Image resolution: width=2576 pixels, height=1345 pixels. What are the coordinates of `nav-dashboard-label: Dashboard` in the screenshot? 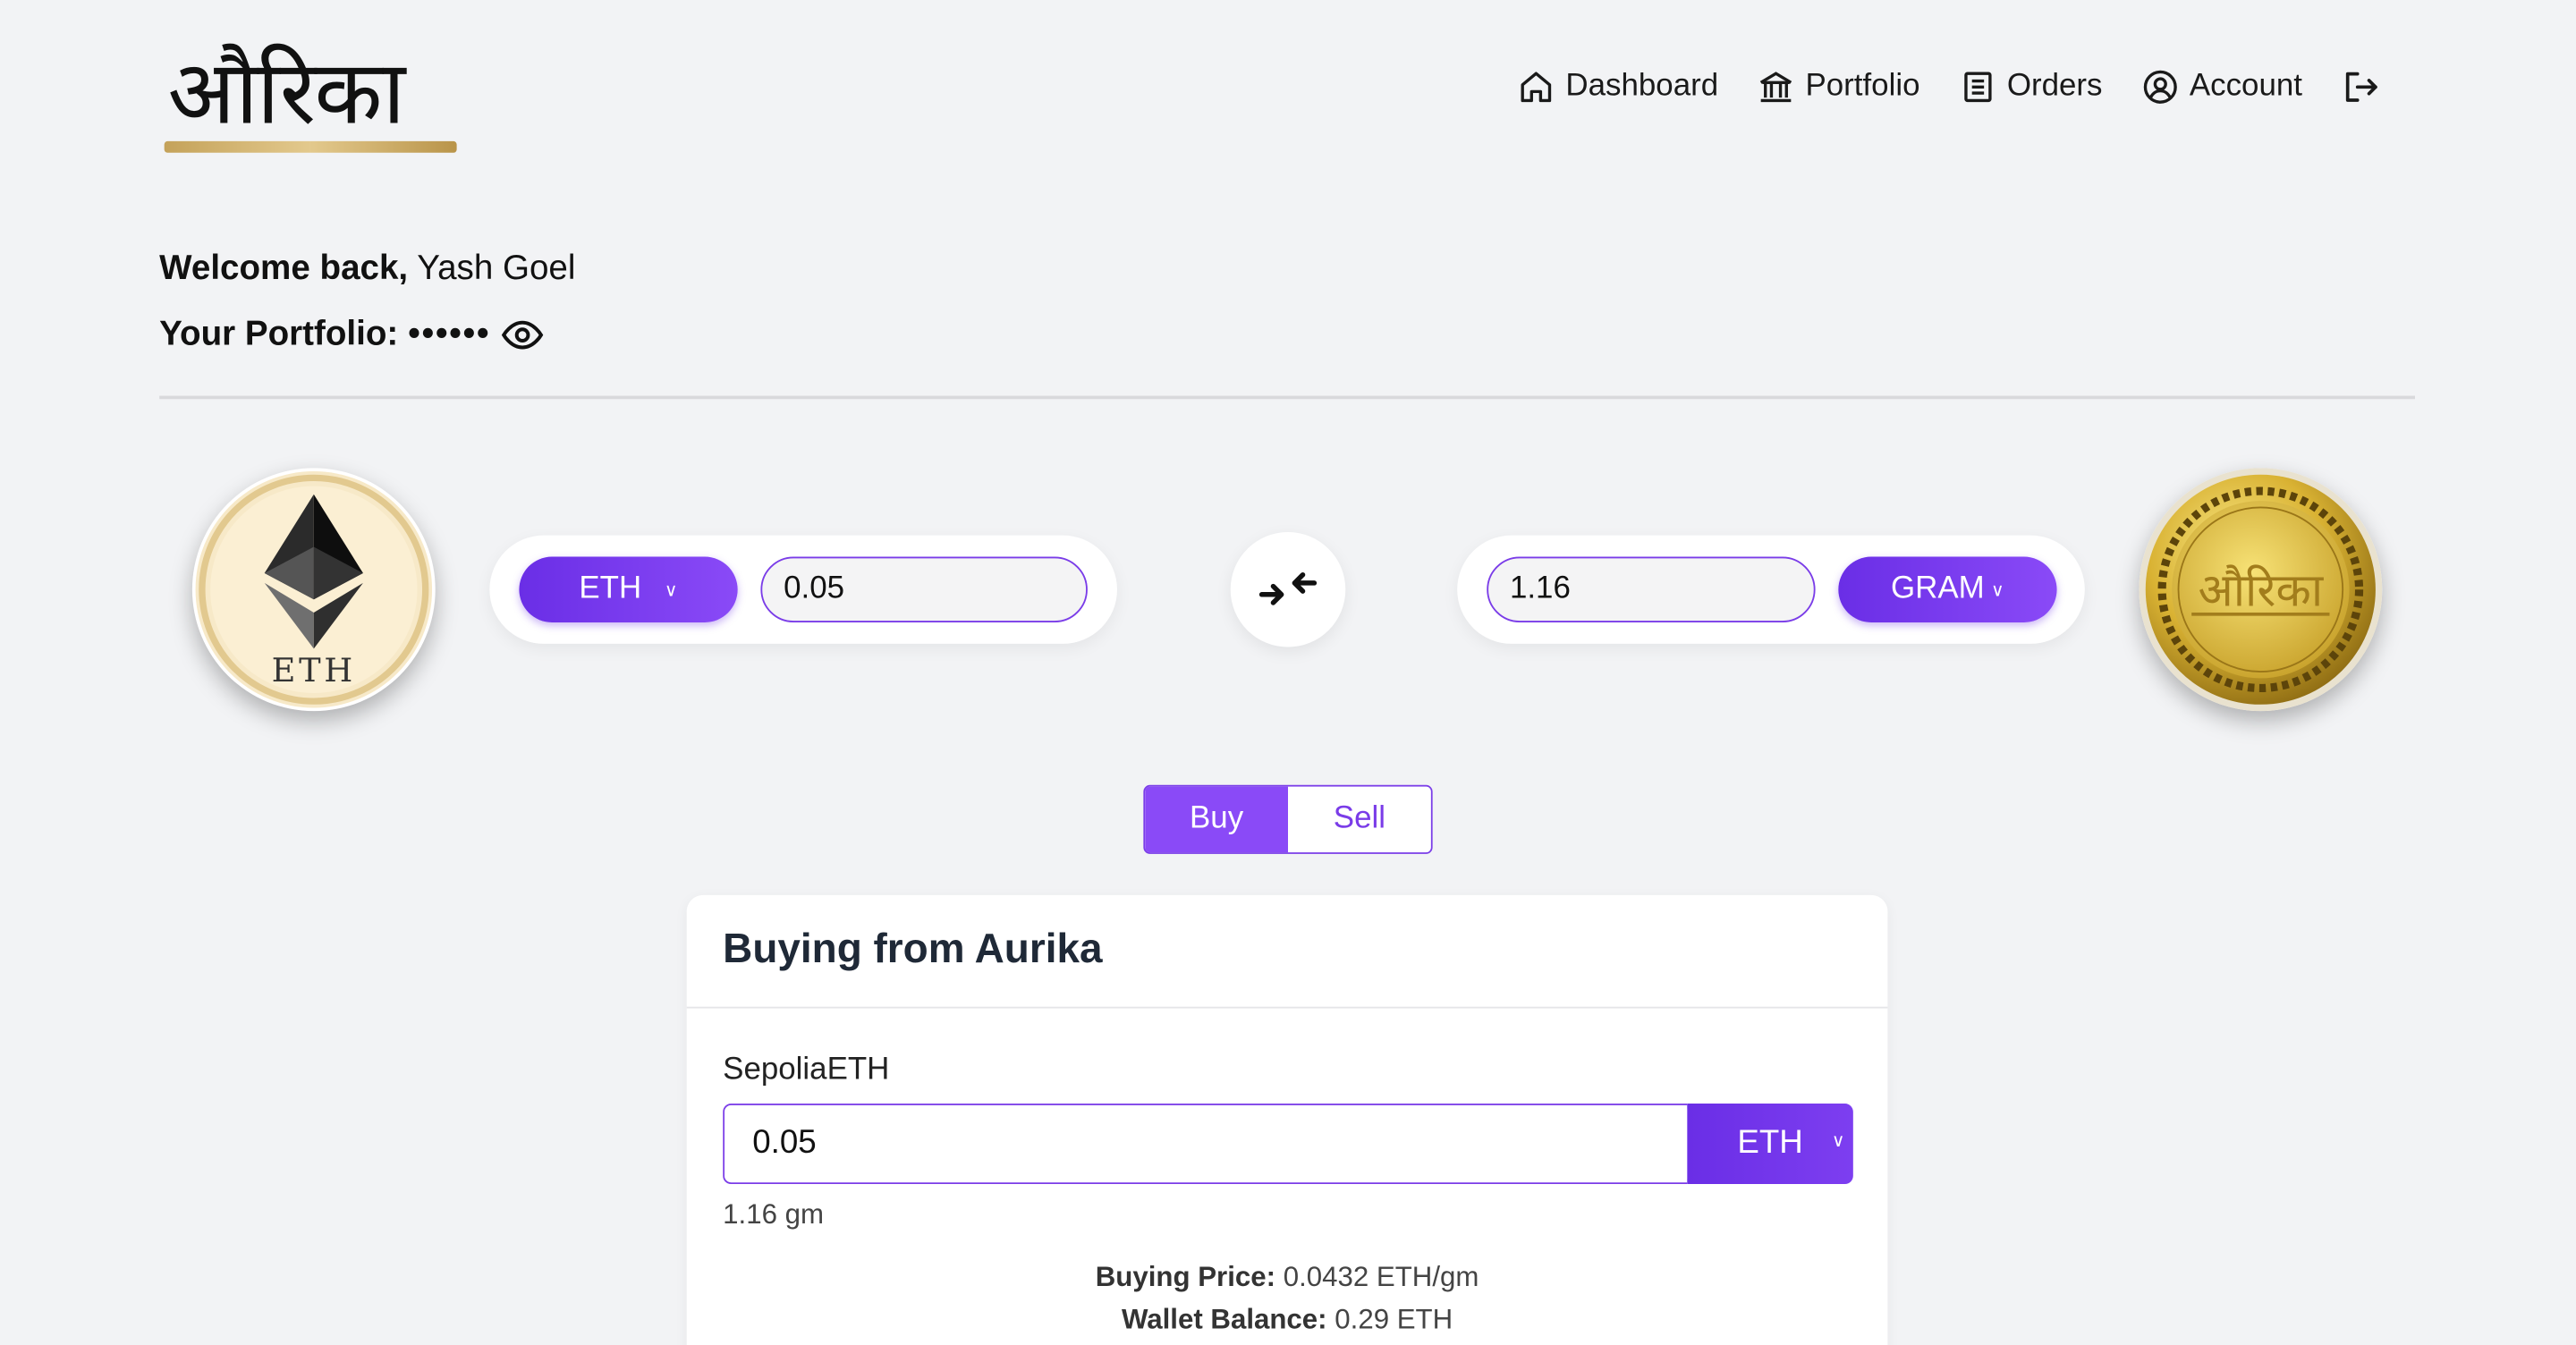 It's located at (1642, 86).